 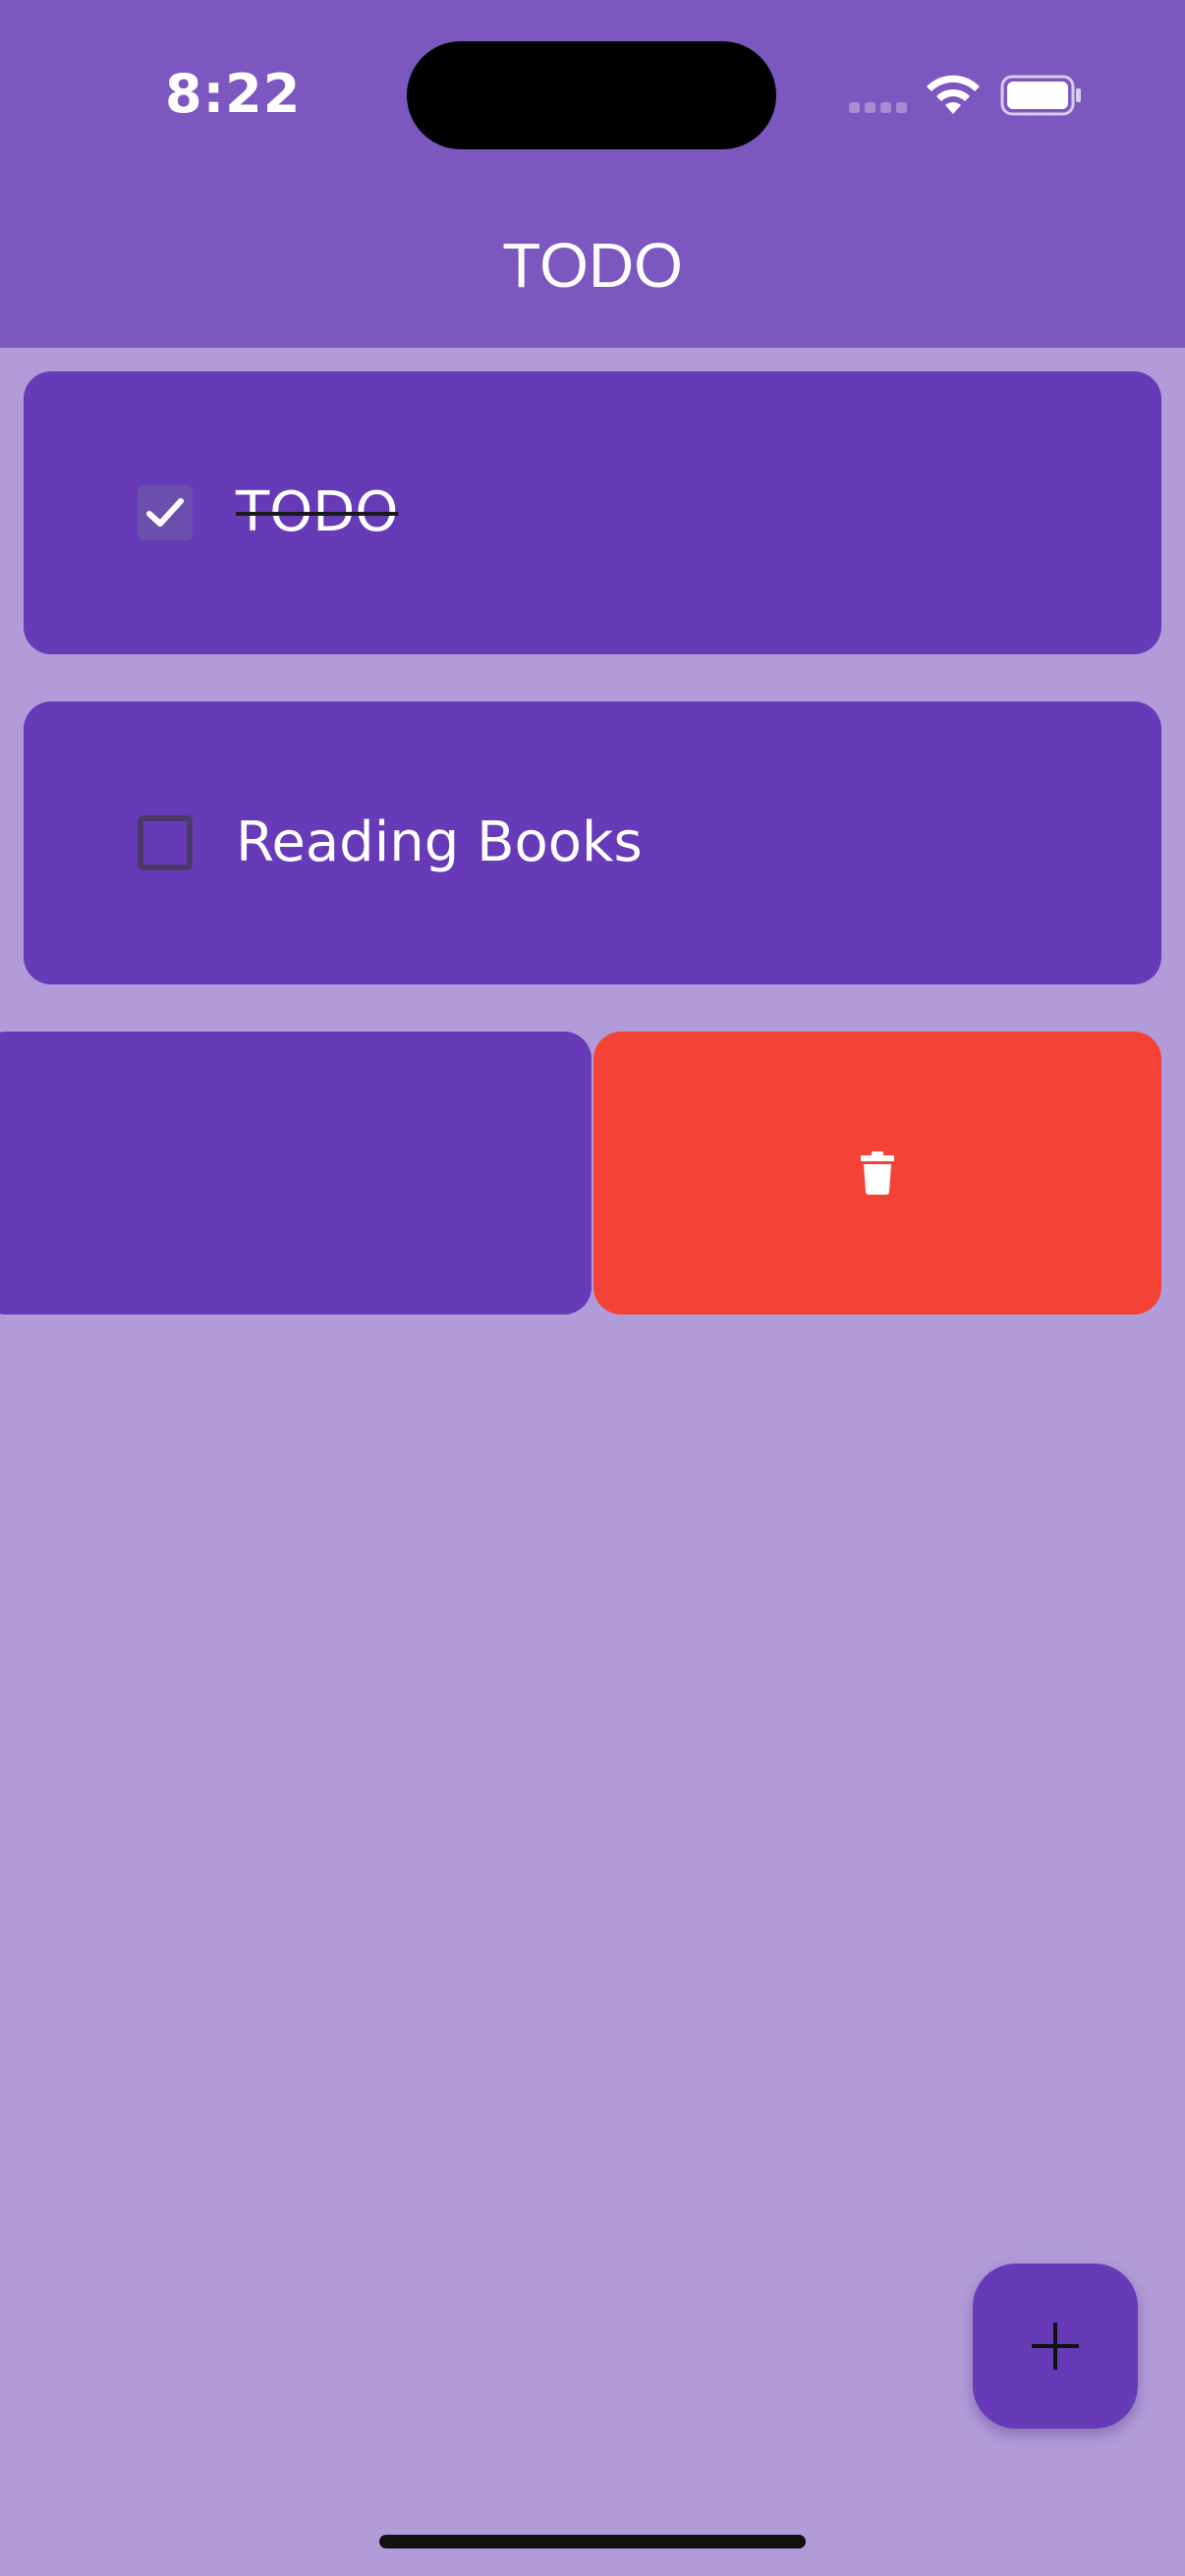 What do you see at coordinates (592, 265) in the screenshot?
I see `page-title: TODO` at bounding box center [592, 265].